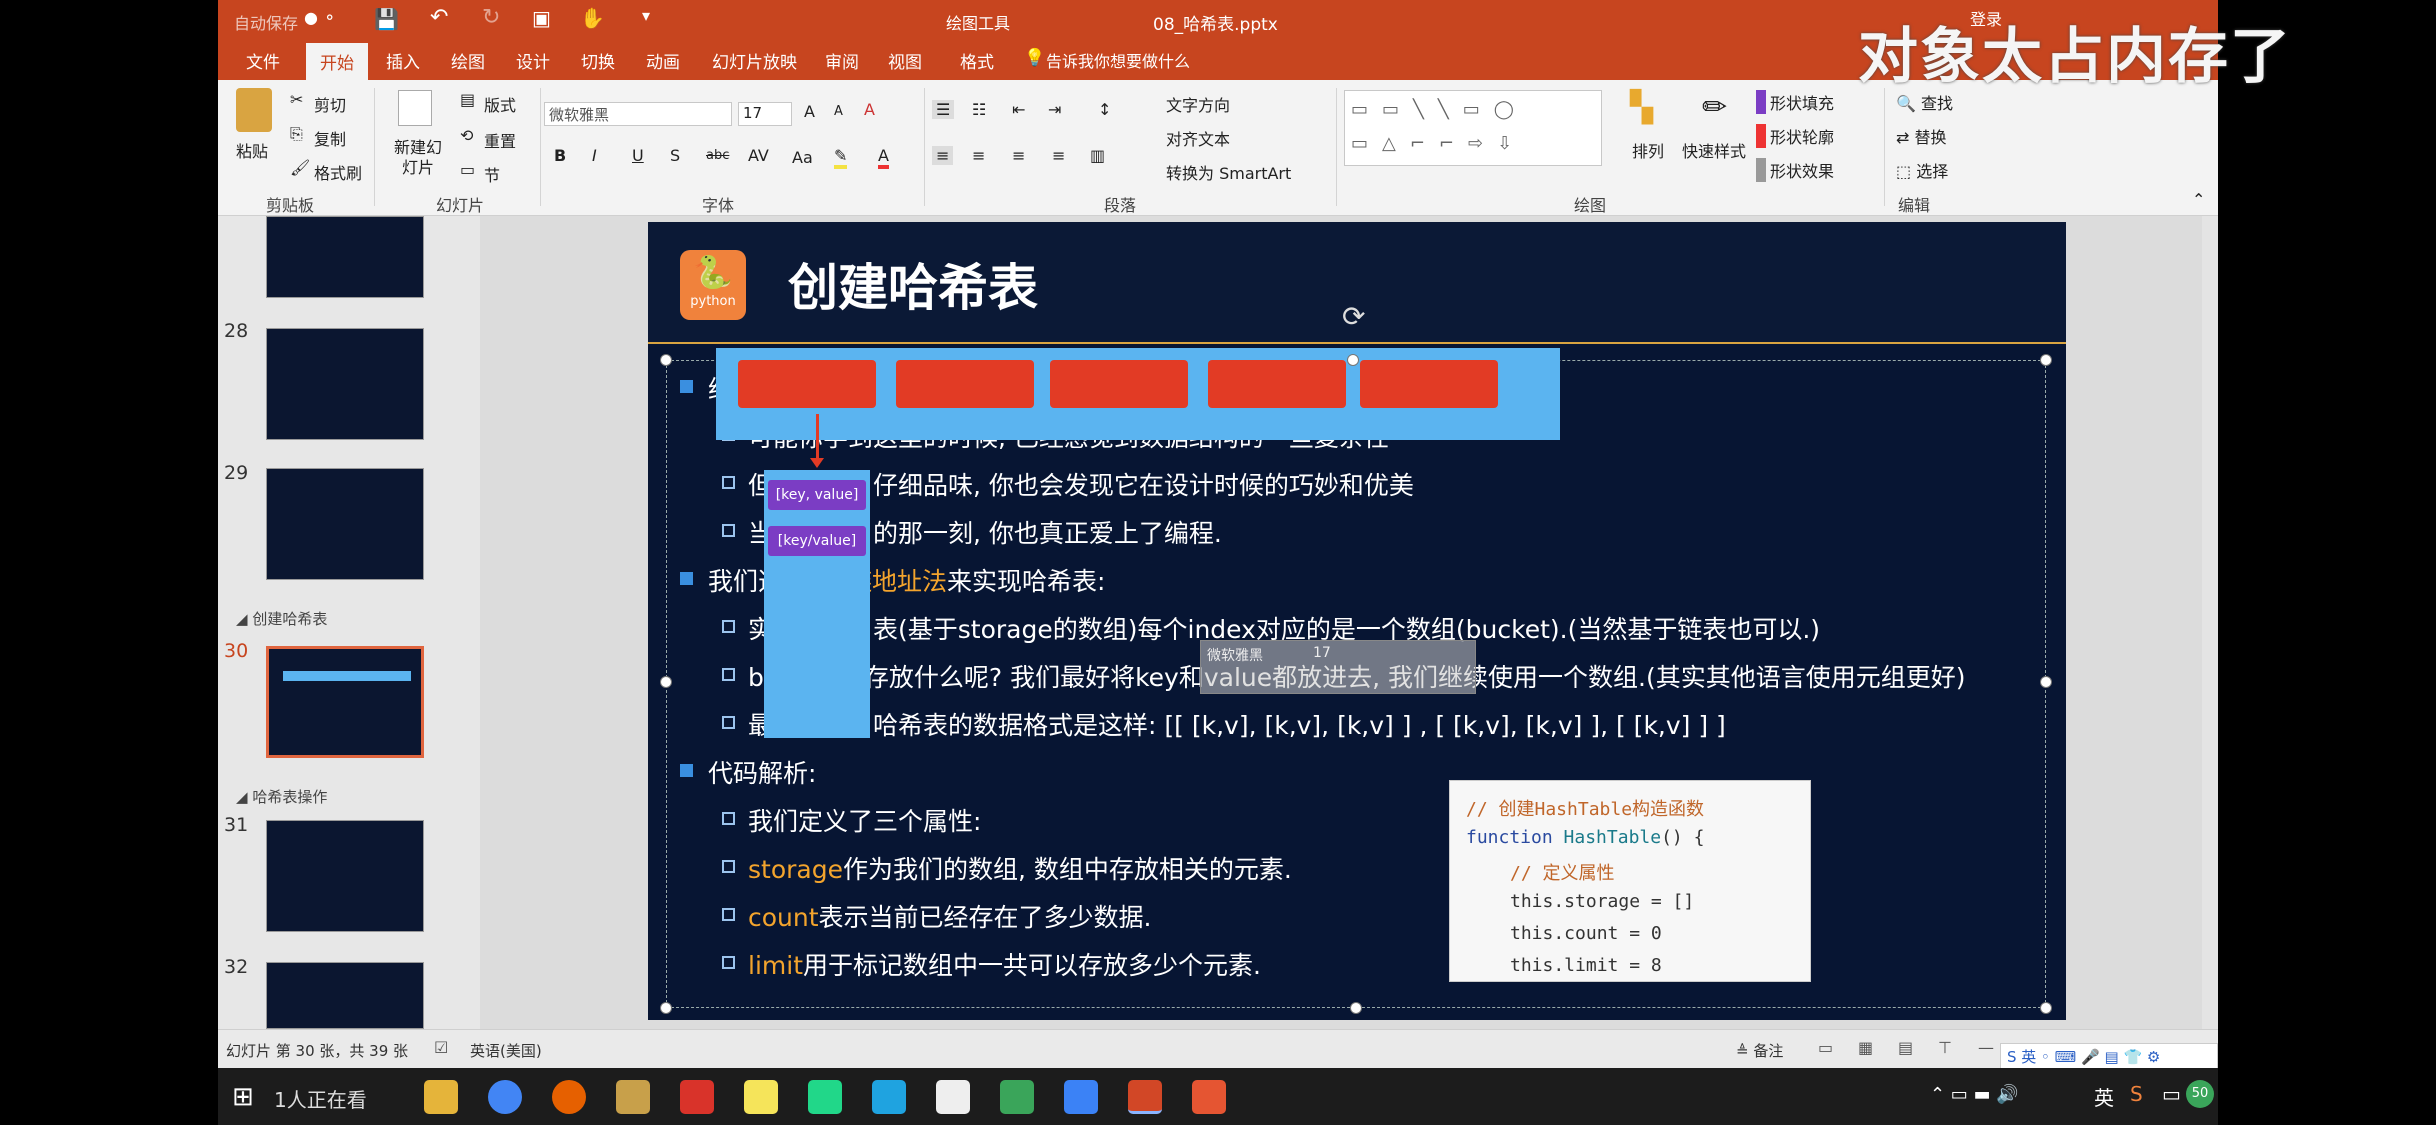 The height and width of the screenshot is (1125, 2436). Describe the element at coordinates (266, 22) in the screenshot. I see `autosave-label: 自动保存` at that location.